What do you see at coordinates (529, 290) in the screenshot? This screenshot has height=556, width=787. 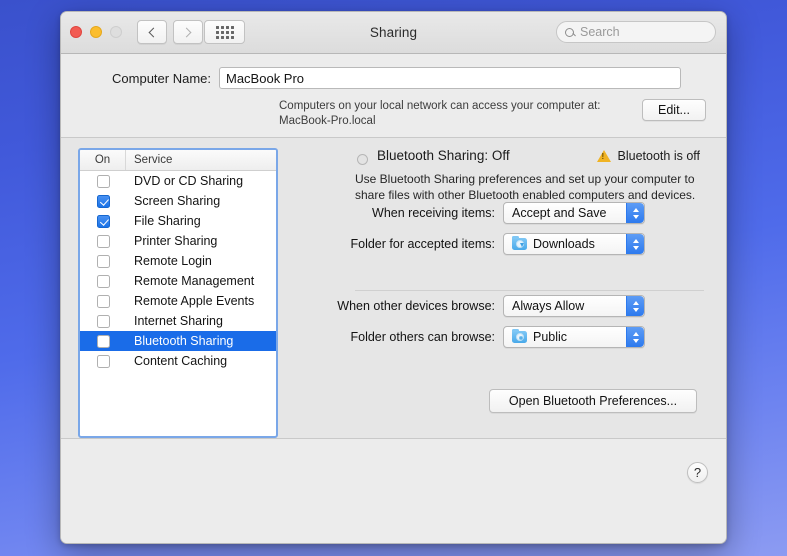 I see `detail-divider` at bounding box center [529, 290].